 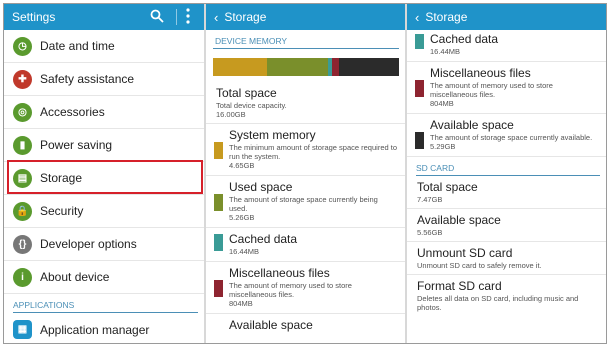 What do you see at coordinates (22, 112) in the screenshot?
I see `accessories-icon: ◎` at bounding box center [22, 112].